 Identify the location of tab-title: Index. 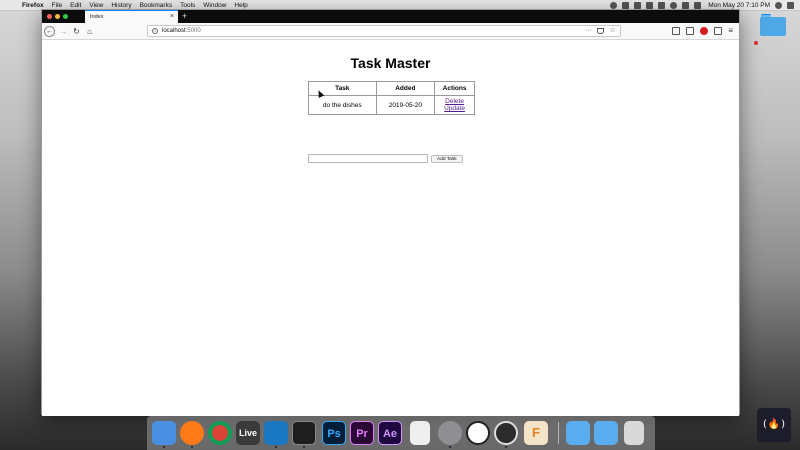
(97, 17).